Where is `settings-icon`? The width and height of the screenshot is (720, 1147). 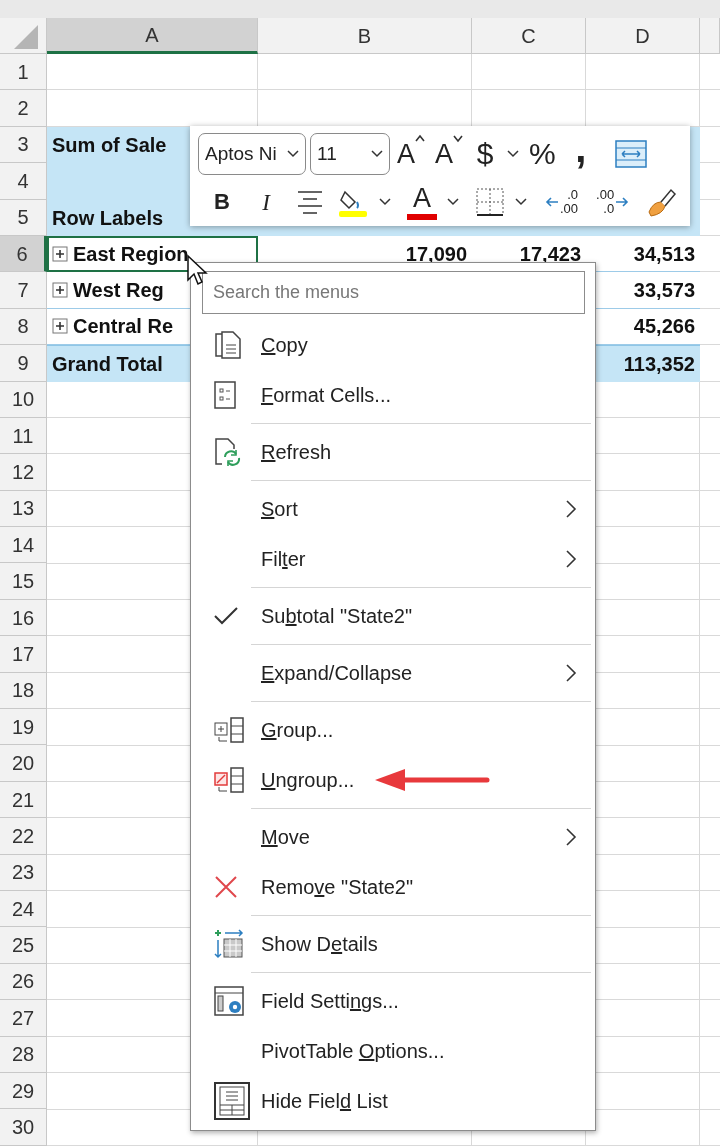
settings-icon is located at coordinates (229, 1001).